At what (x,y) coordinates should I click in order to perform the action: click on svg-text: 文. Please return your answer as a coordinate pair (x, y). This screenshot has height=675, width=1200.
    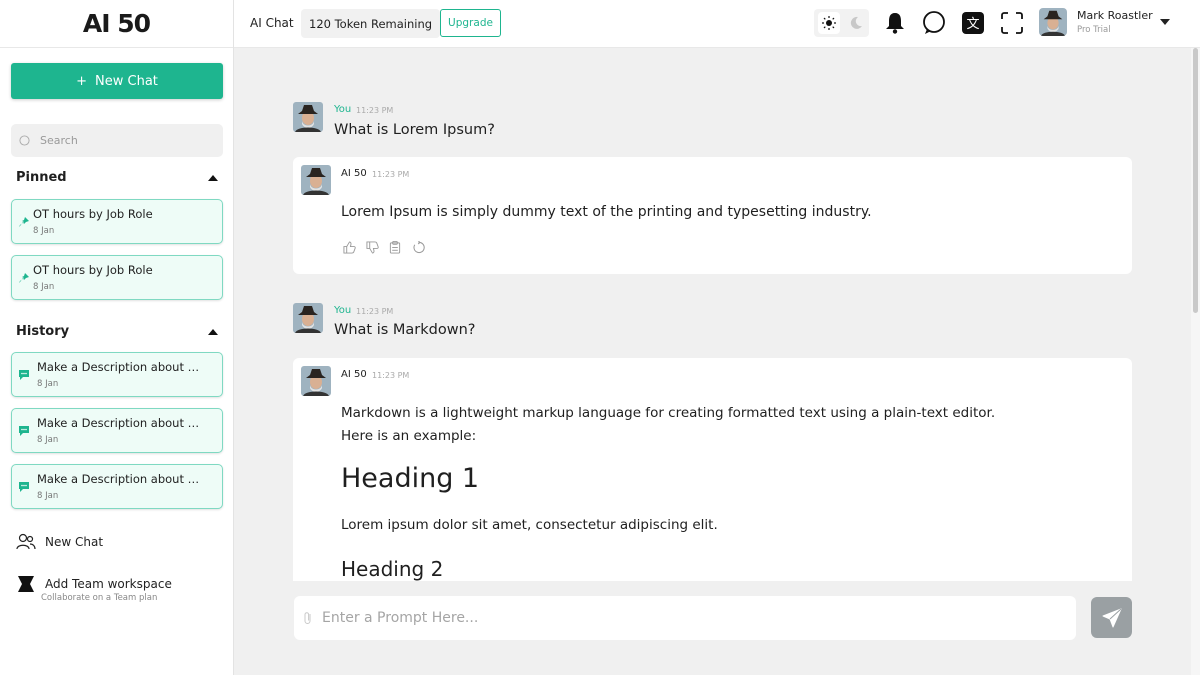
    Looking at the image, I should click on (972, 24).